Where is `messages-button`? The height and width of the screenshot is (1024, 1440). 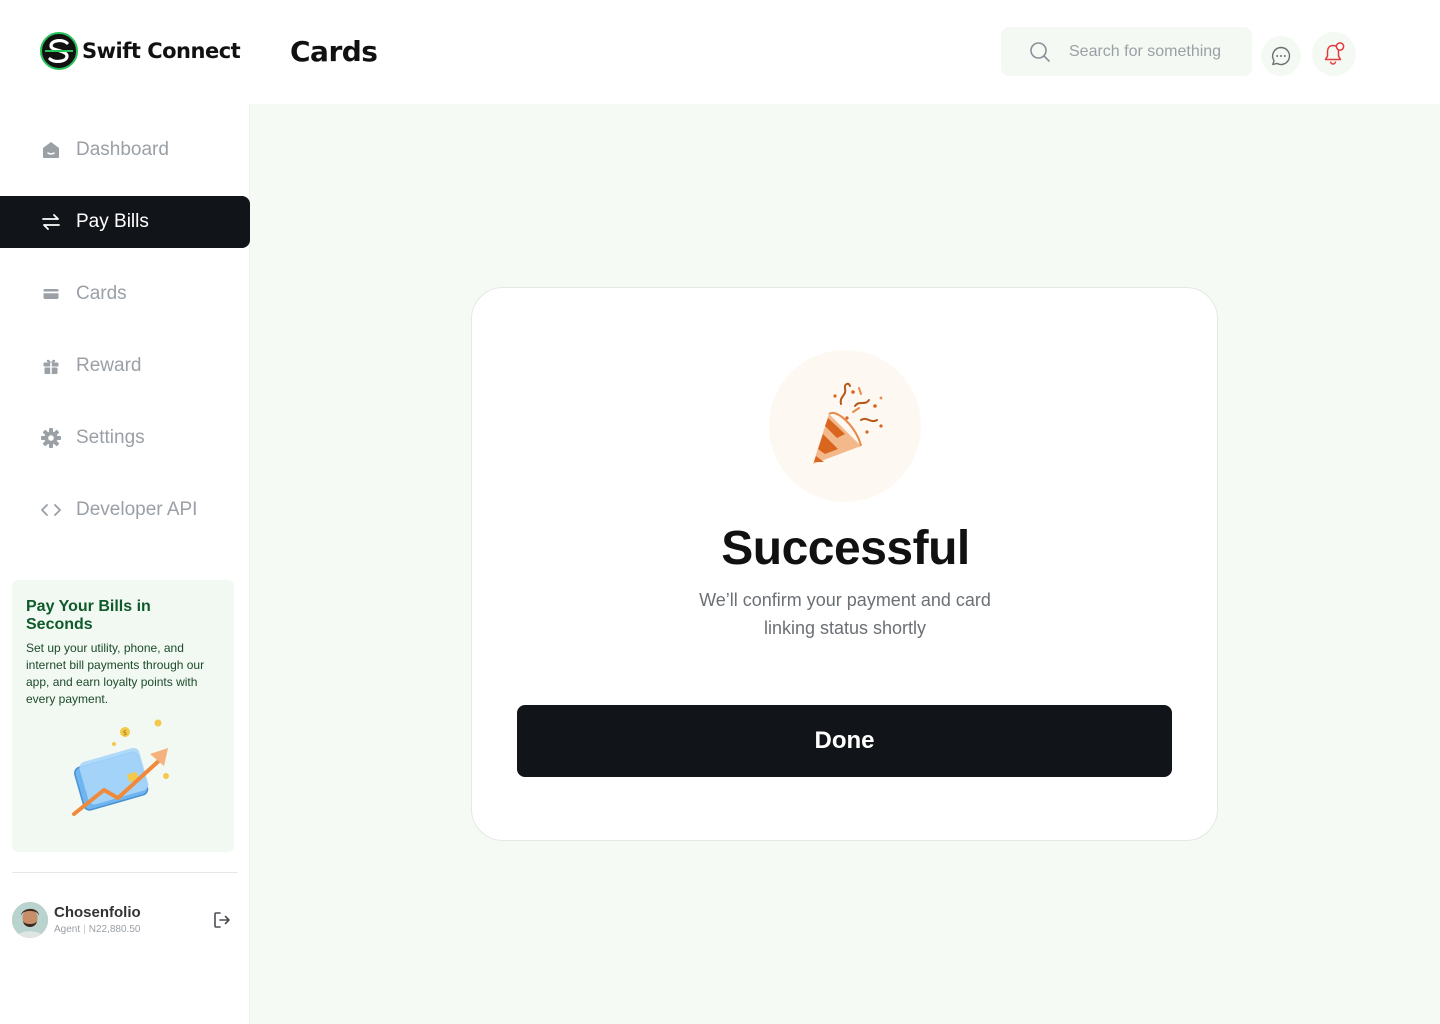 messages-button is located at coordinates (1281, 56).